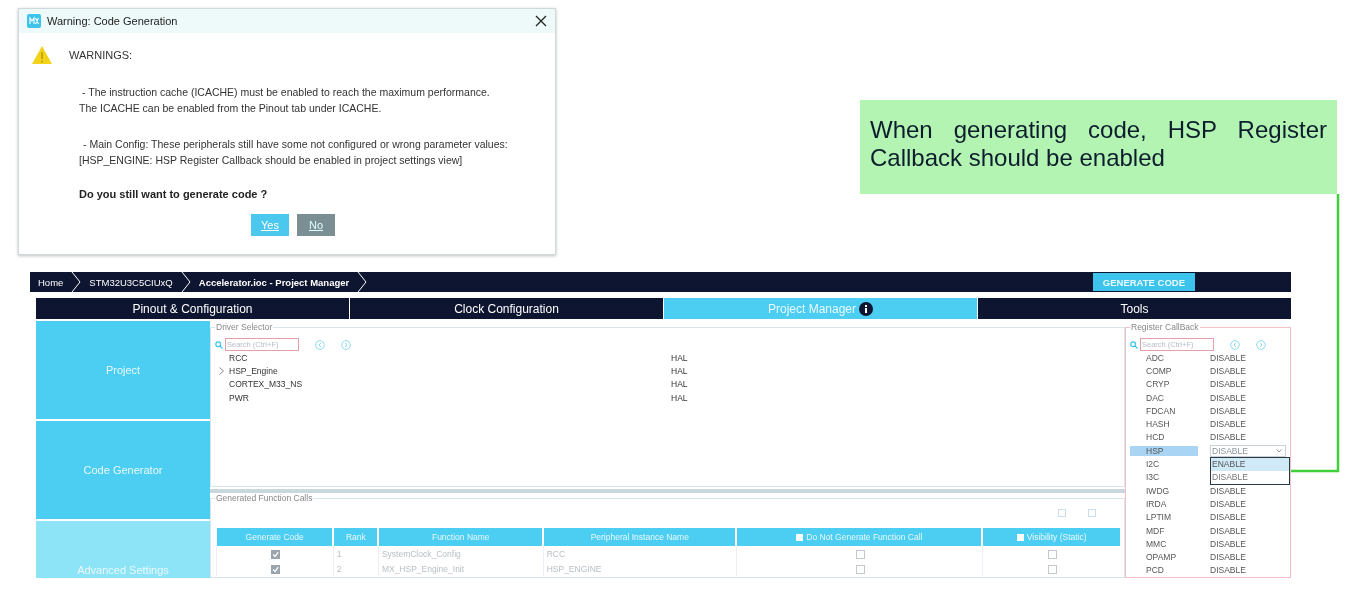 The image size is (1349, 614). What do you see at coordinates (506, 308) in the screenshot?
I see `tab: Clock Configuration` at bounding box center [506, 308].